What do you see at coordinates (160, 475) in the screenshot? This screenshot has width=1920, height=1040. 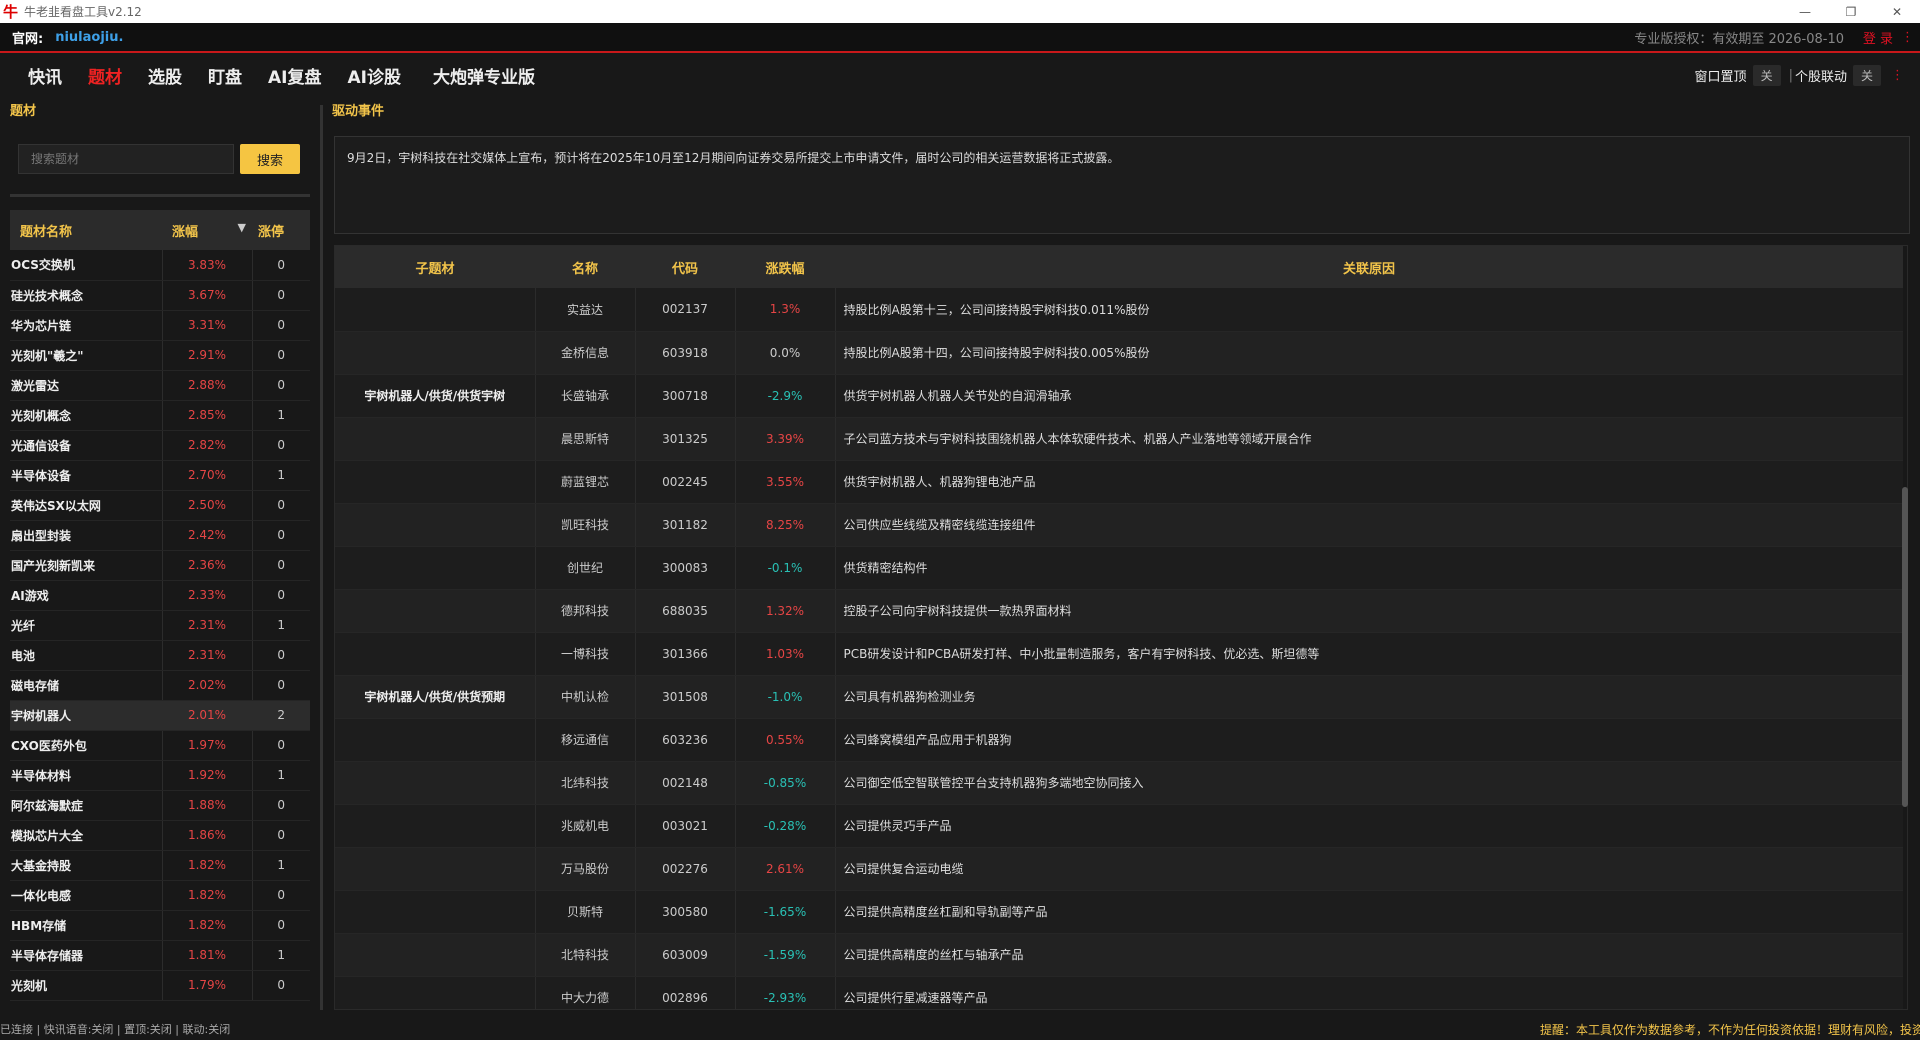 I see `topic-row: 半导体设备 2.70% 1` at bounding box center [160, 475].